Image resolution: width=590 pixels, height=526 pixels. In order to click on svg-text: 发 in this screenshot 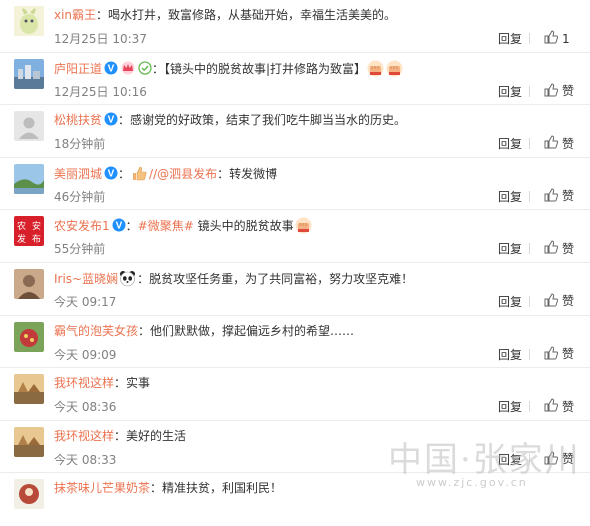, I will do `click(21, 239)`.